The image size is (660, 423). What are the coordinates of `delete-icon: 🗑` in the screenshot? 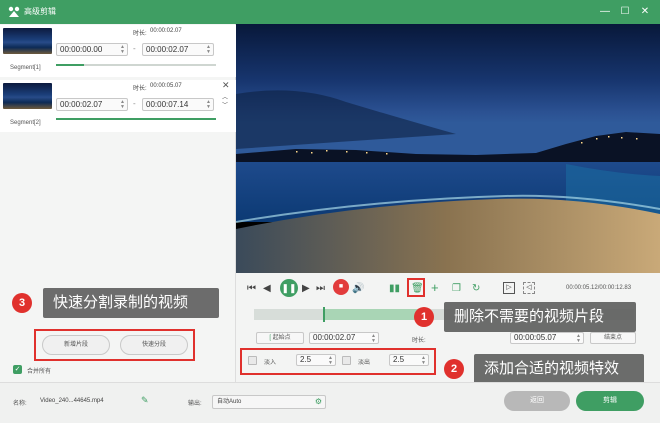 It's located at (417, 289).